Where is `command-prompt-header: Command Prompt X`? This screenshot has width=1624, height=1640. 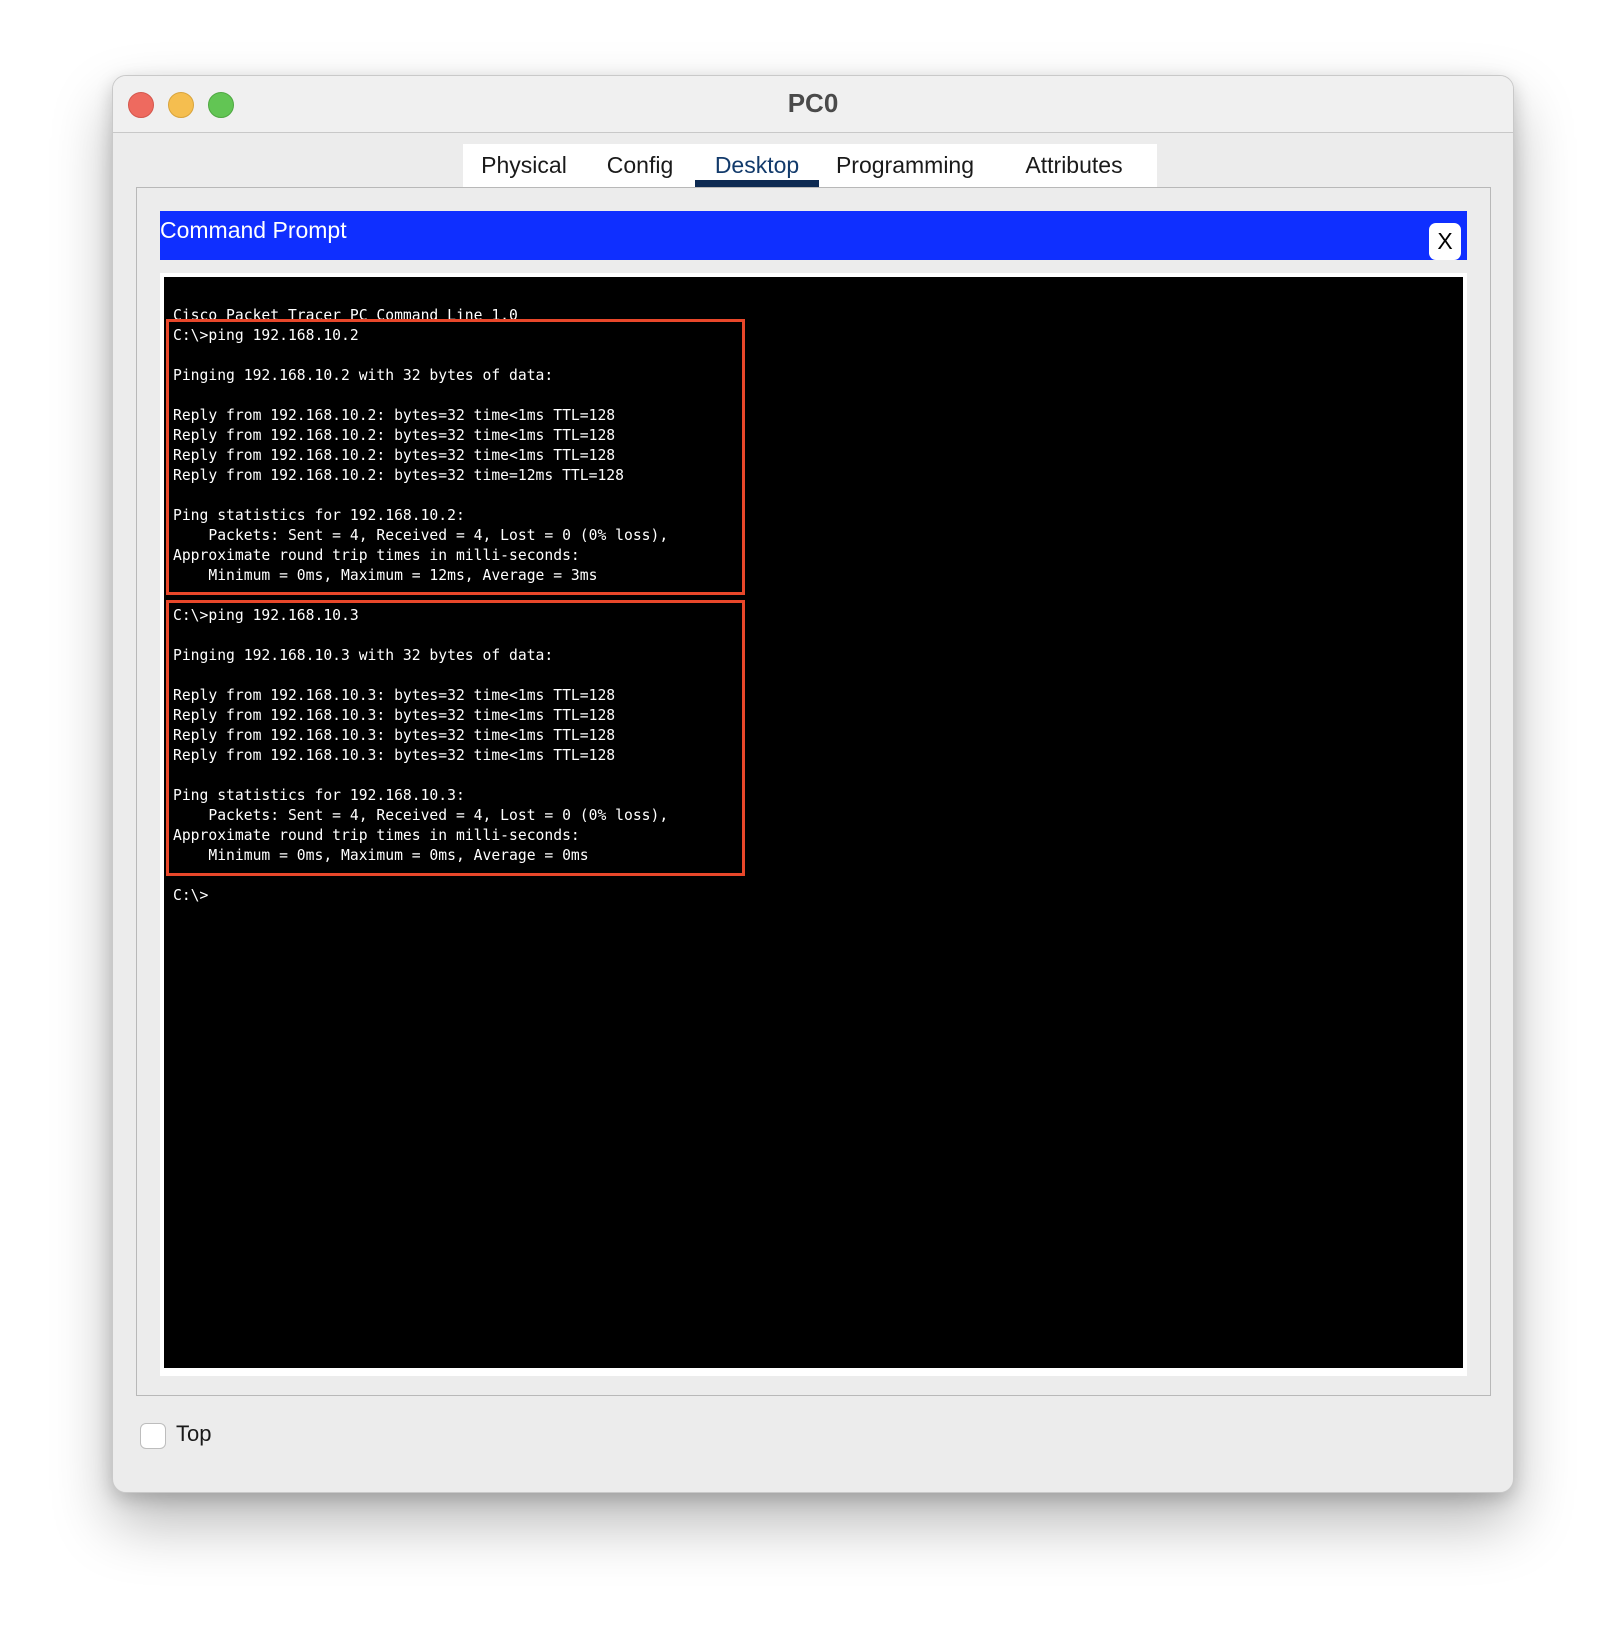
command-prompt-header: Command Prompt X is located at coordinates (813, 235).